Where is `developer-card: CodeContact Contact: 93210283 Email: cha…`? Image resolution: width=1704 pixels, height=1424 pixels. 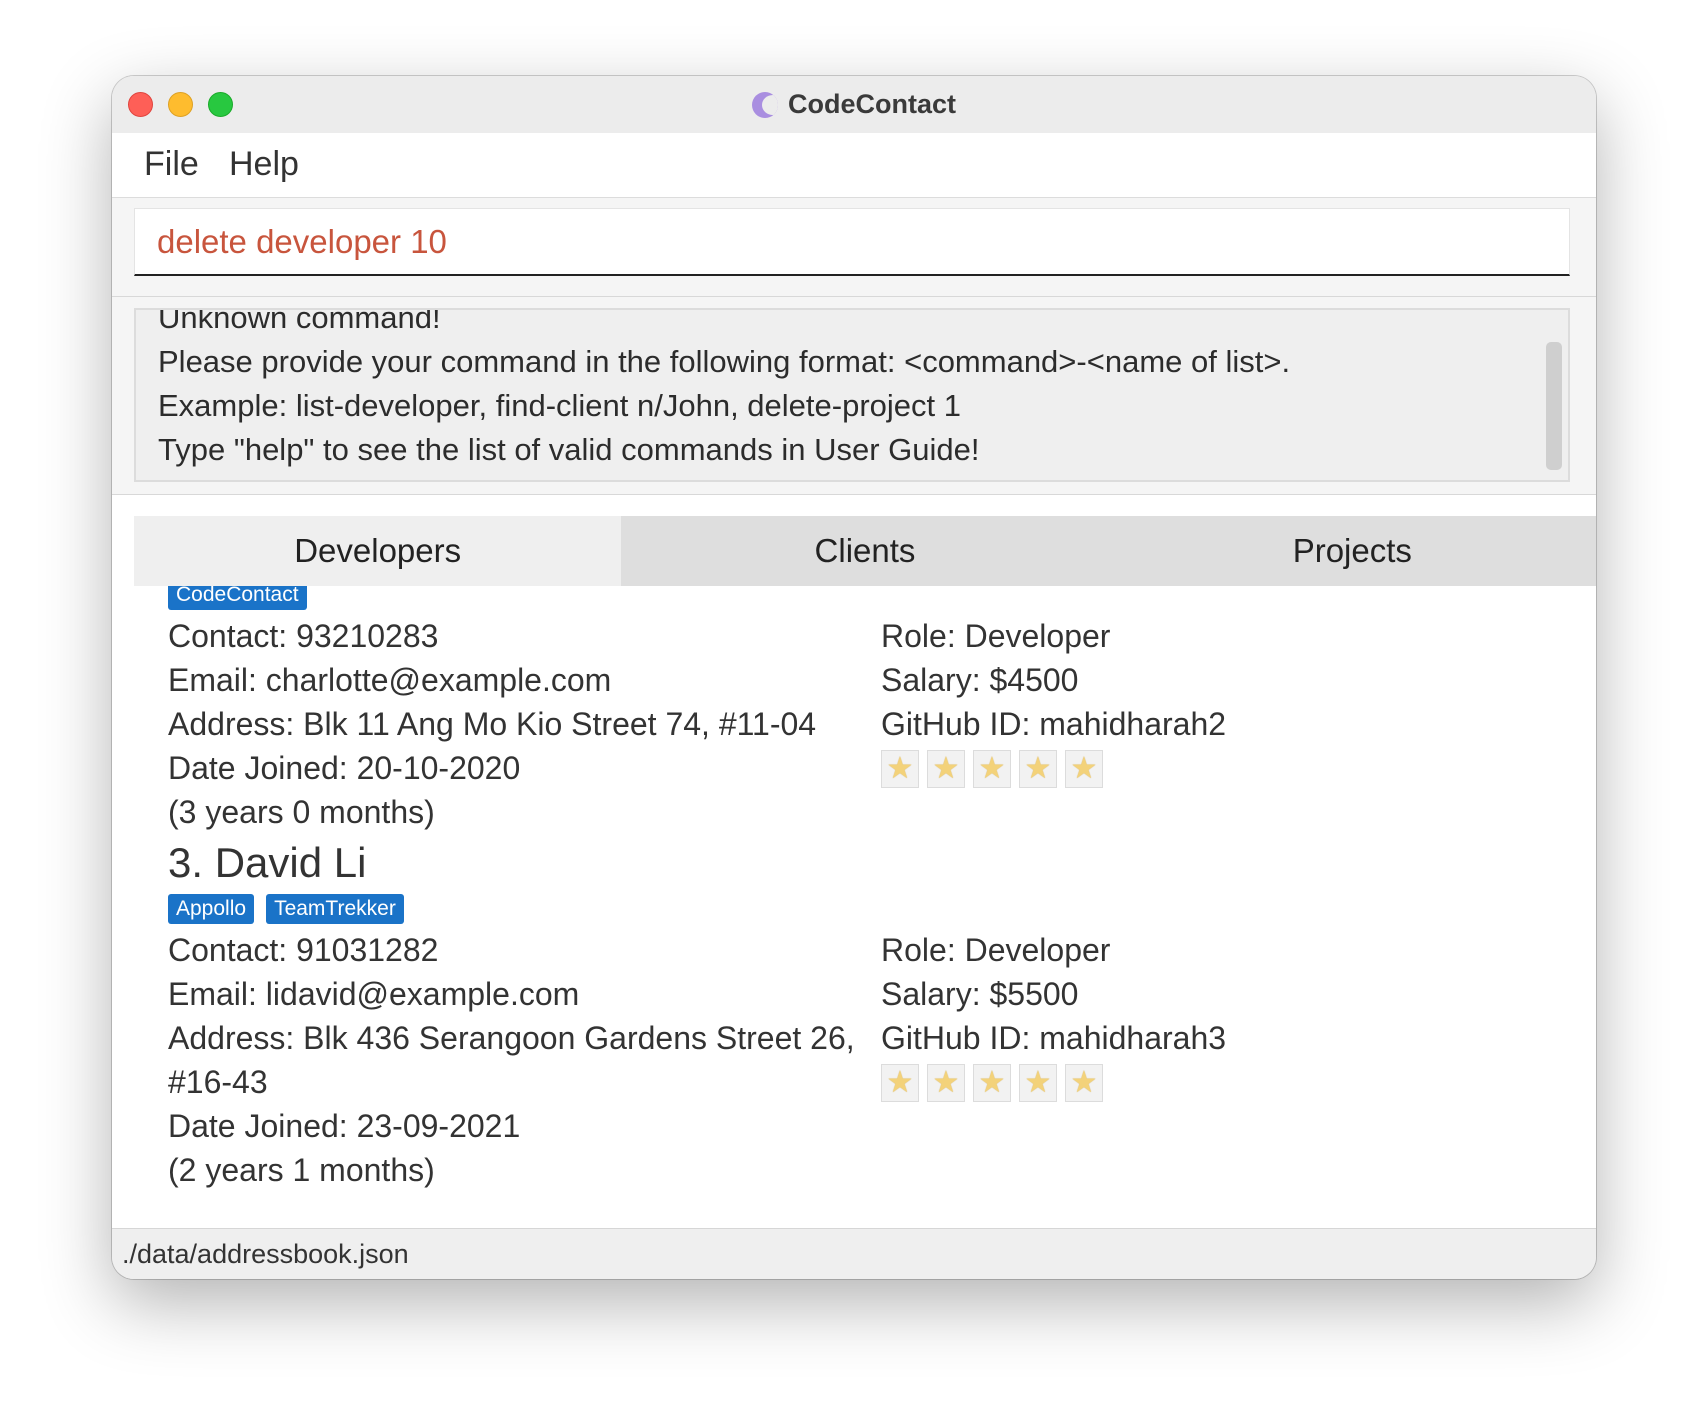 developer-card: CodeContact Contact: 93210283 Email: cha… is located at coordinates (868, 710).